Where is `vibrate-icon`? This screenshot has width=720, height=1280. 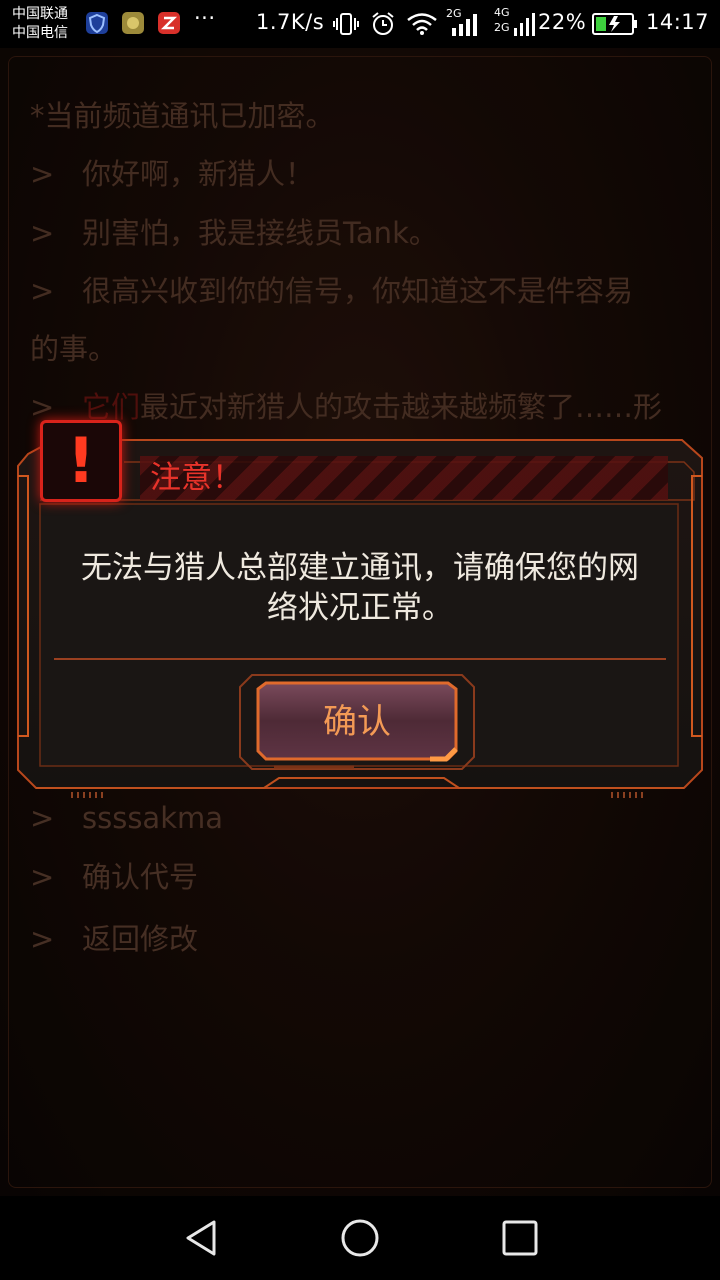 vibrate-icon is located at coordinates (346, 24).